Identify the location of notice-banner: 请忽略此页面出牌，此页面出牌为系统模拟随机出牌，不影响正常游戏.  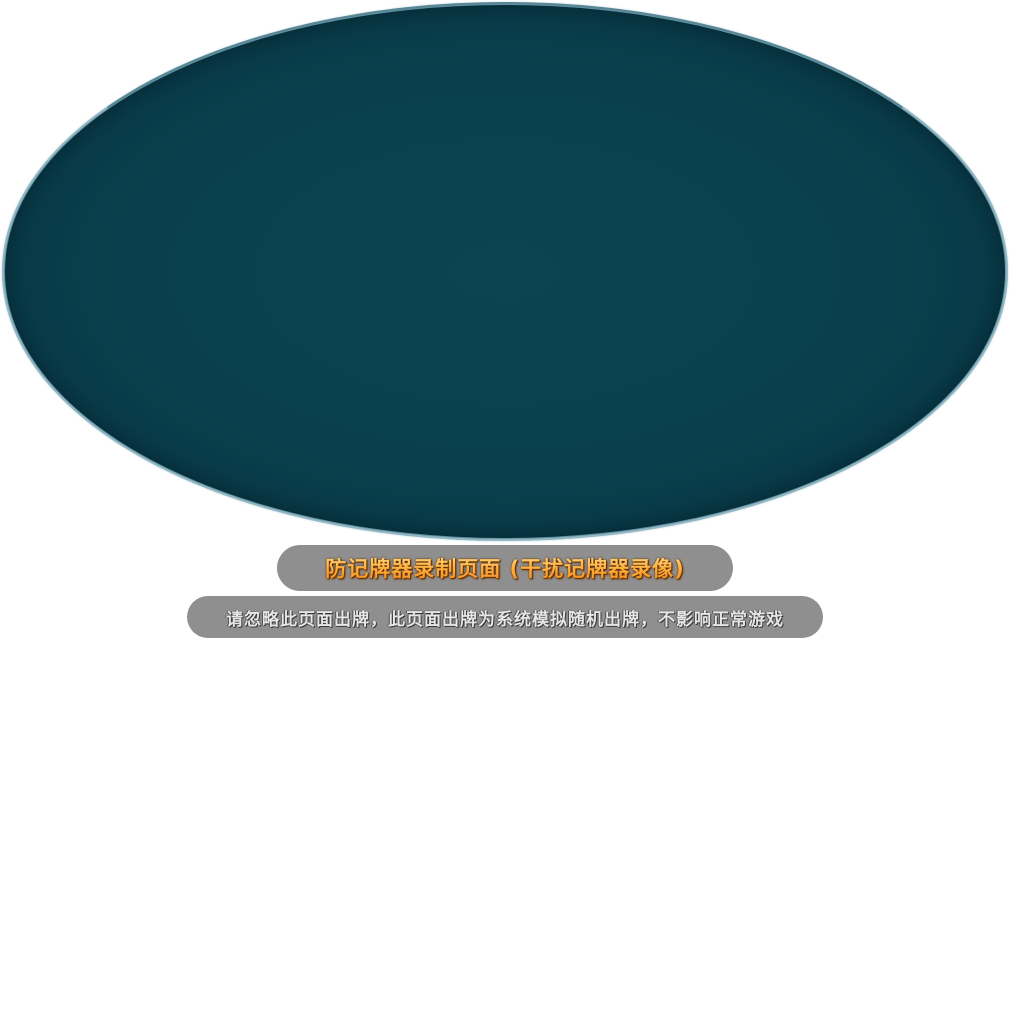
(505, 617).